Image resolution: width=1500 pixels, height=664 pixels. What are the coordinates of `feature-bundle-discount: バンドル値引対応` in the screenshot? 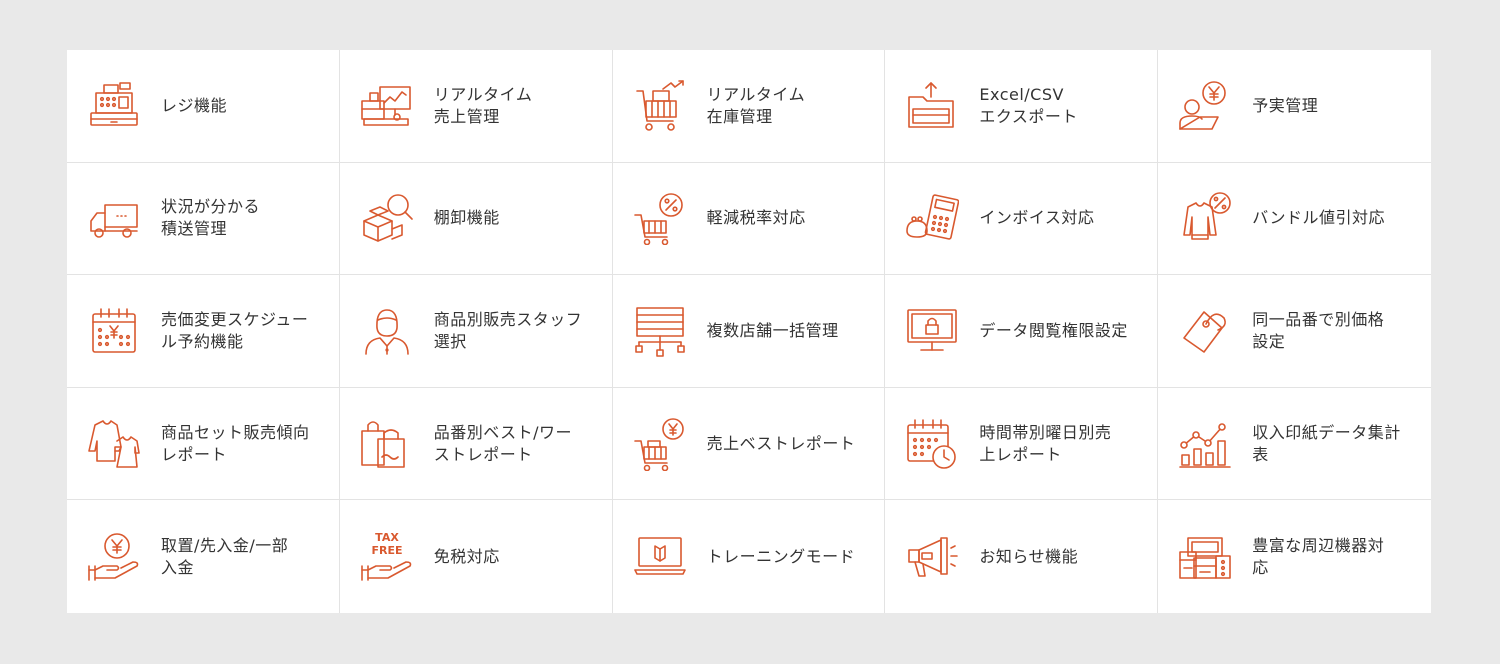 It's located at (1294, 219).